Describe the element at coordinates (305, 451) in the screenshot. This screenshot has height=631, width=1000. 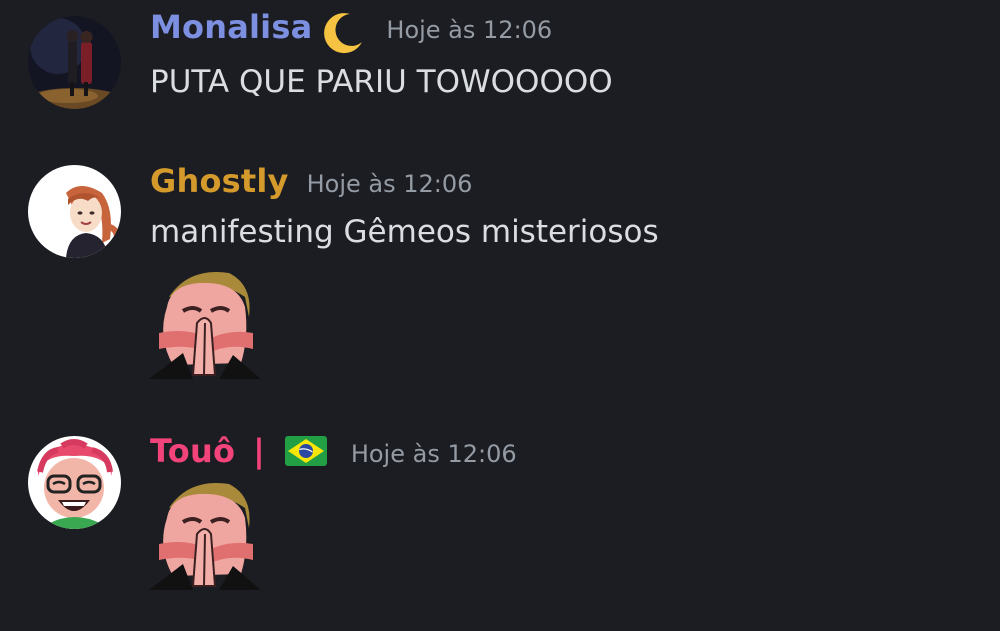
I see `brazil-flag-icon` at that location.